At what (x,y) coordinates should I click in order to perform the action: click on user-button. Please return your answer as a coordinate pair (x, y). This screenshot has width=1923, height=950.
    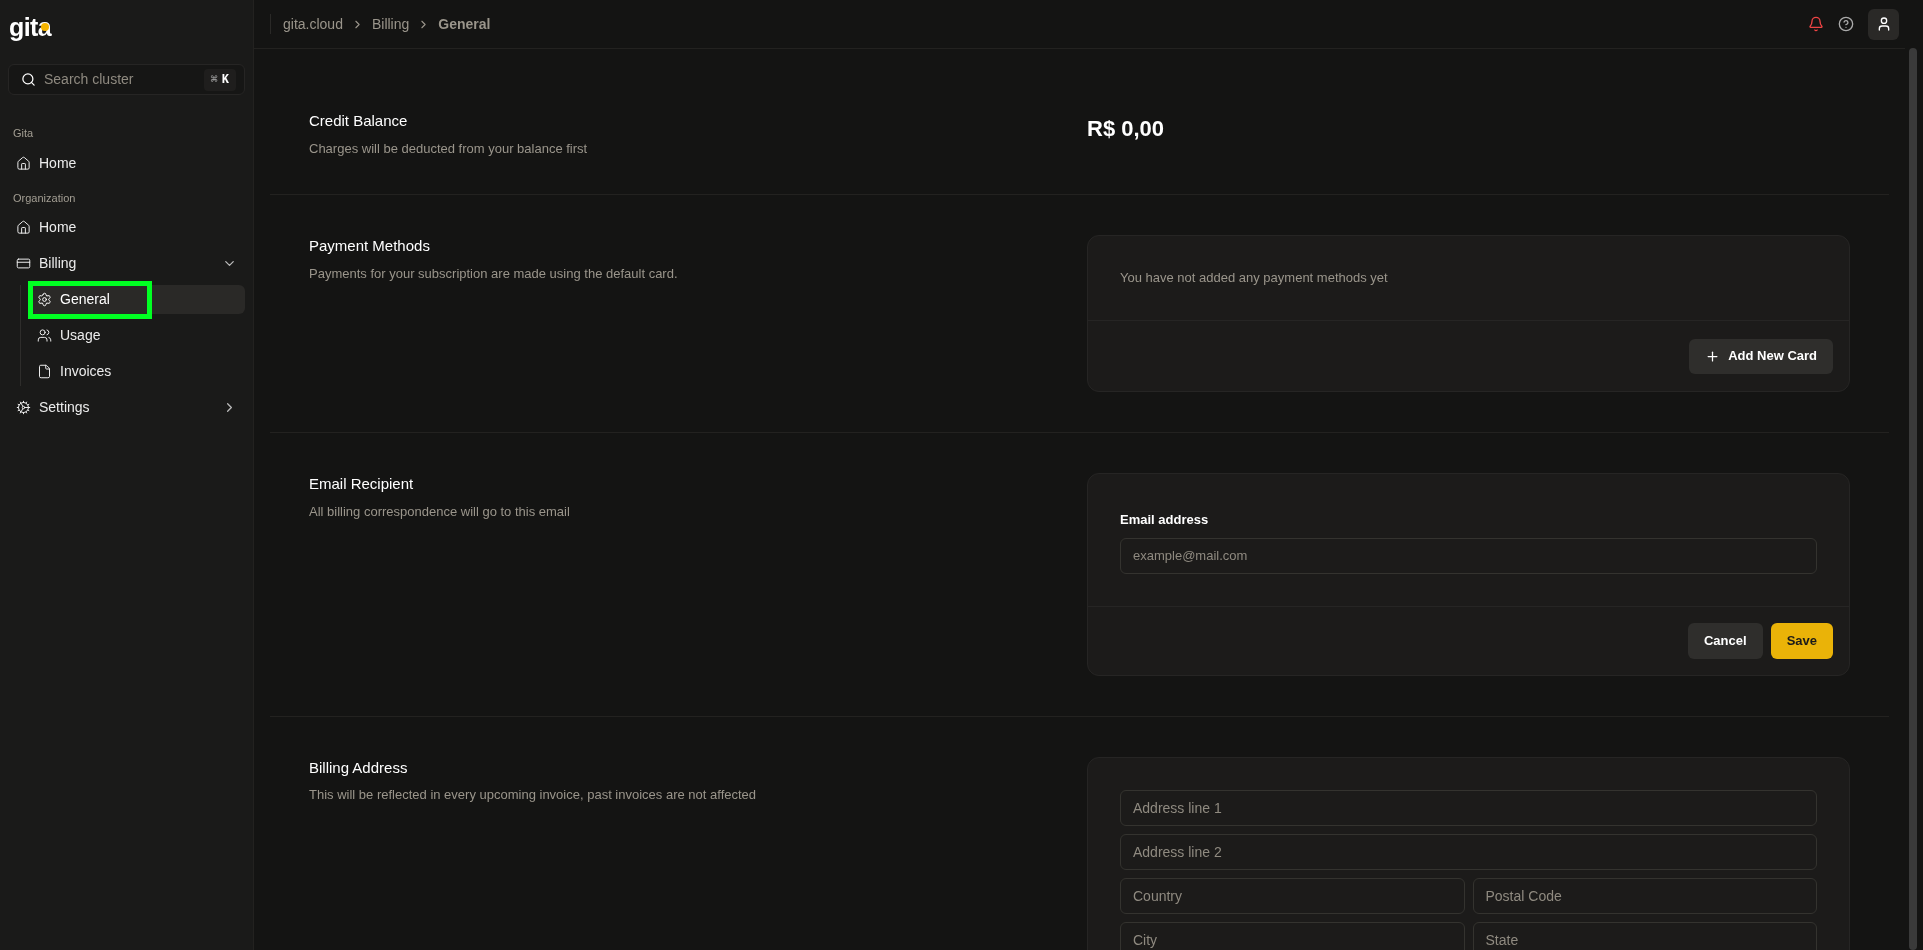
    Looking at the image, I should click on (1883, 24).